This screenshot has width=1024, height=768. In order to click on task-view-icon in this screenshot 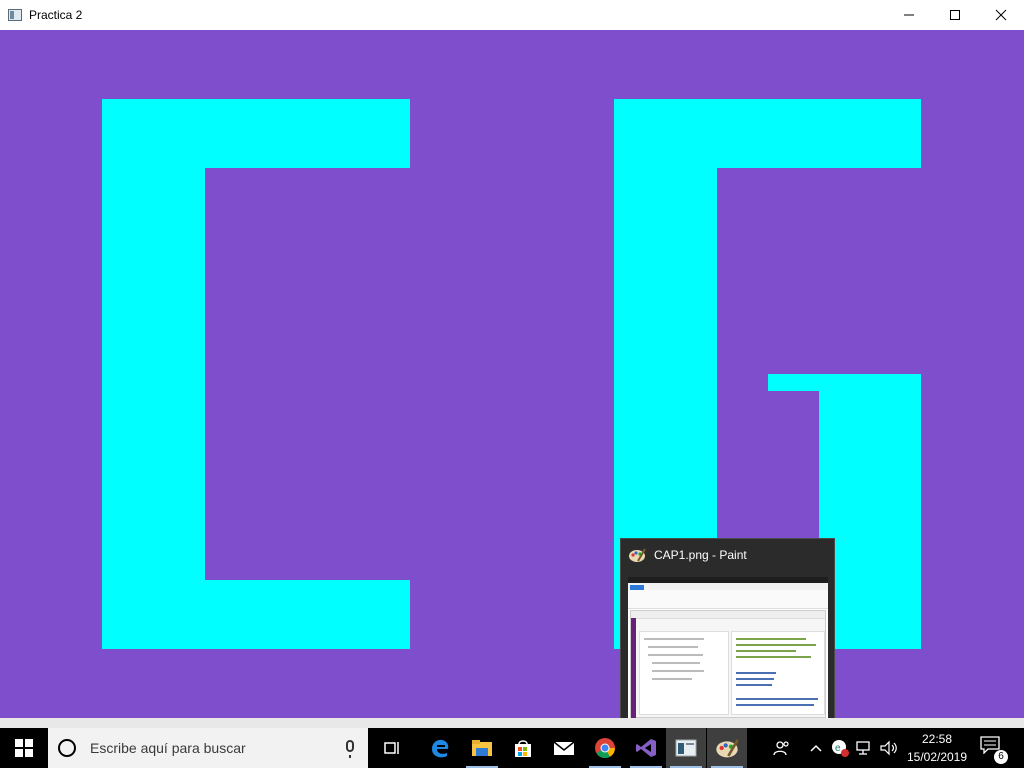, I will do `click(391, 748)`.